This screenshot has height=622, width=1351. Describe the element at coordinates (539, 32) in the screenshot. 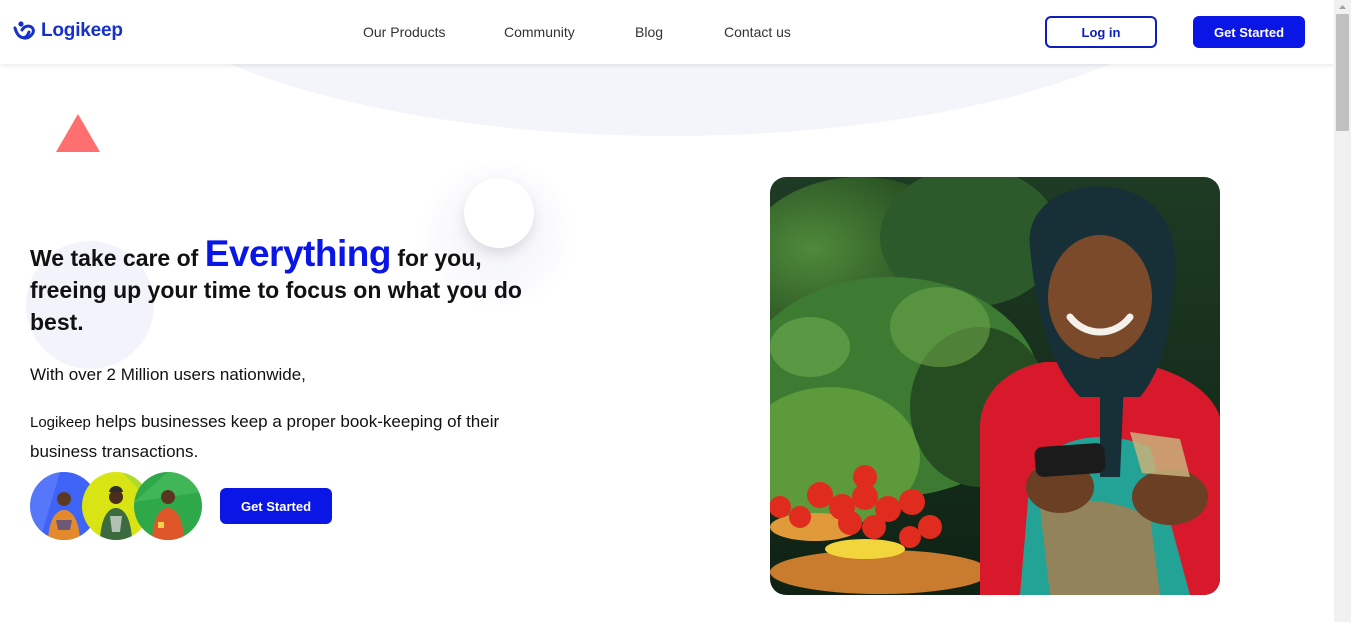

I see `nav-link-community: Community` at that location.